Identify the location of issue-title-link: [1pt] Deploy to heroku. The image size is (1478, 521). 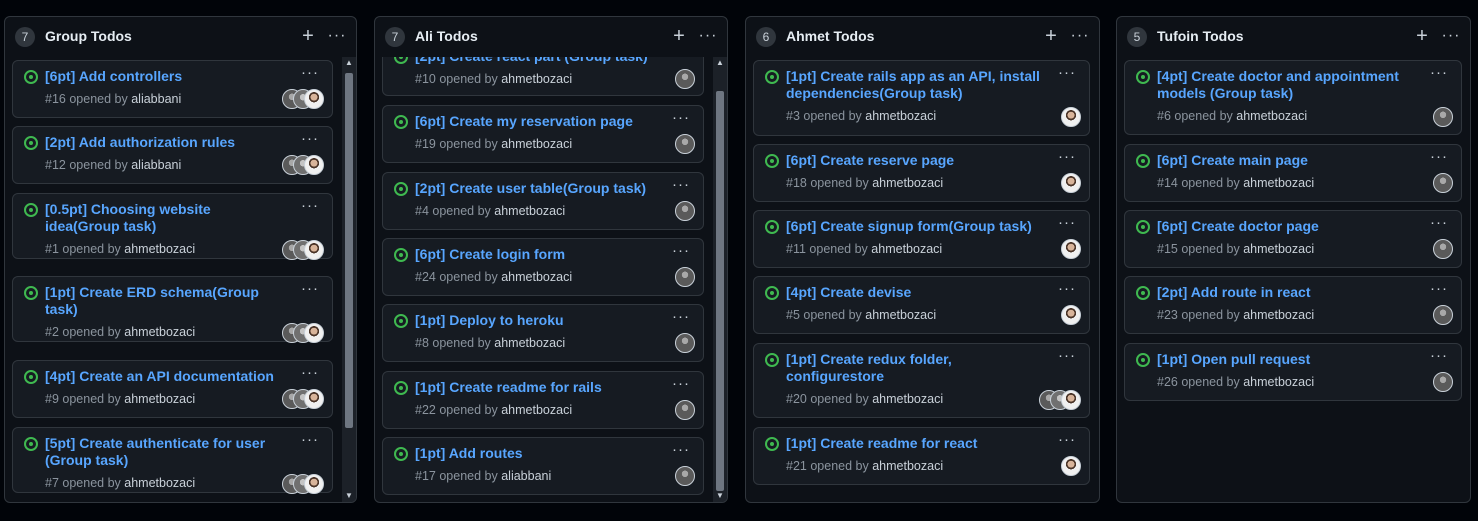
(536, 320).